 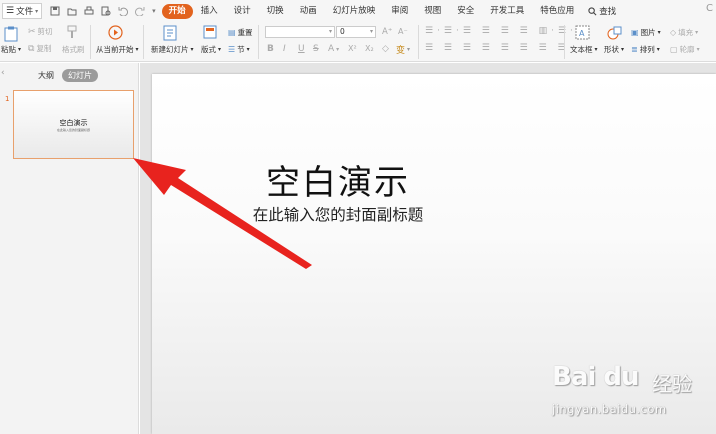 What do you see at coordinates (89, 11) in the screenshot?
I see `print-icon` at bounding box center [89, 11].